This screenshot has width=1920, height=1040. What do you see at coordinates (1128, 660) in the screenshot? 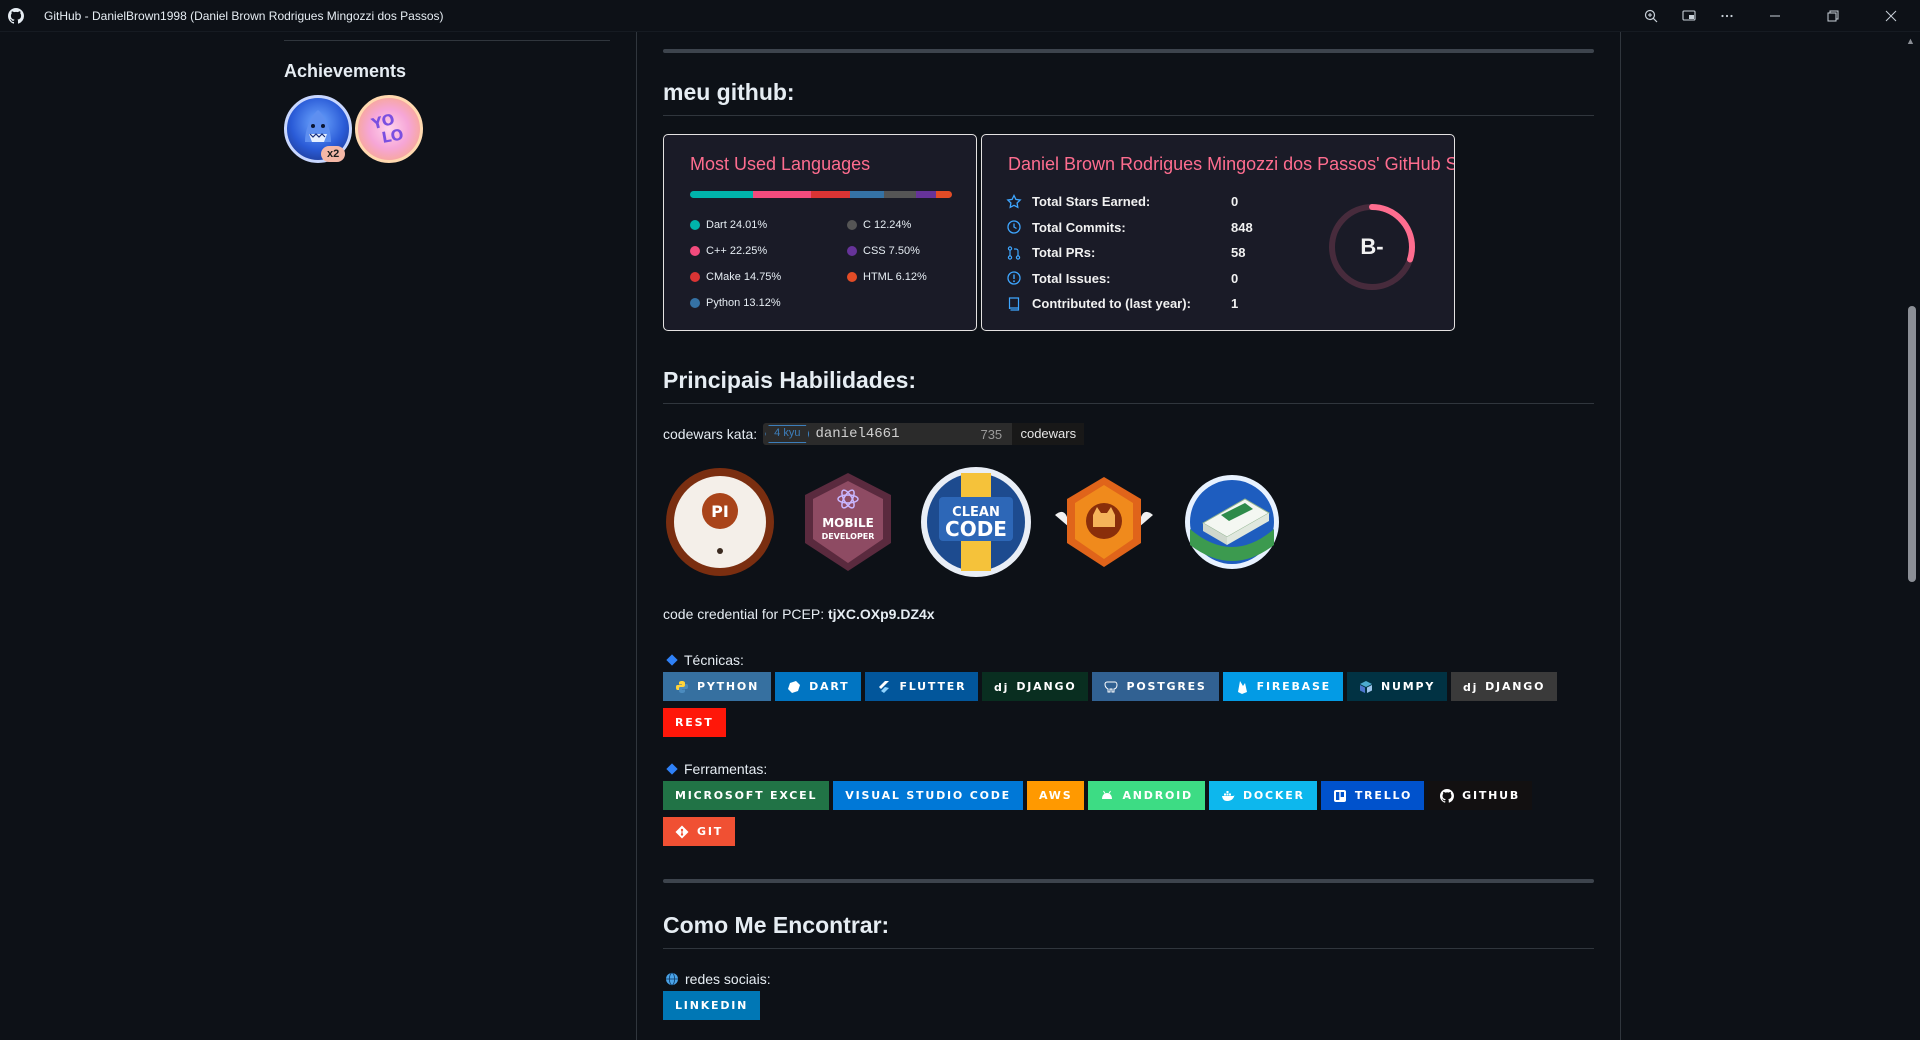
I see `techniques-heading: Técnicas:` at bounding box center [1128, 660].